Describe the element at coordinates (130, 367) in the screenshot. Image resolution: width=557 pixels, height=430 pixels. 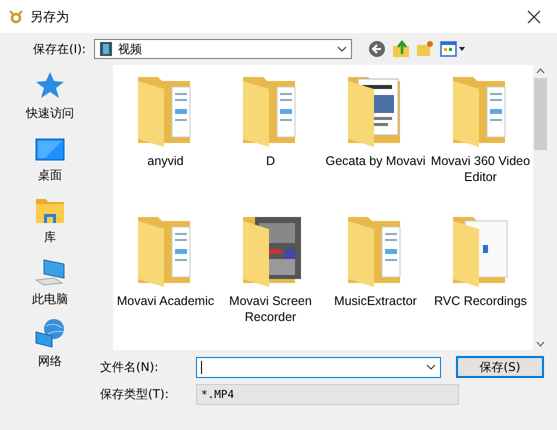
I see `file-name-label: 文件名(N):` at that location.